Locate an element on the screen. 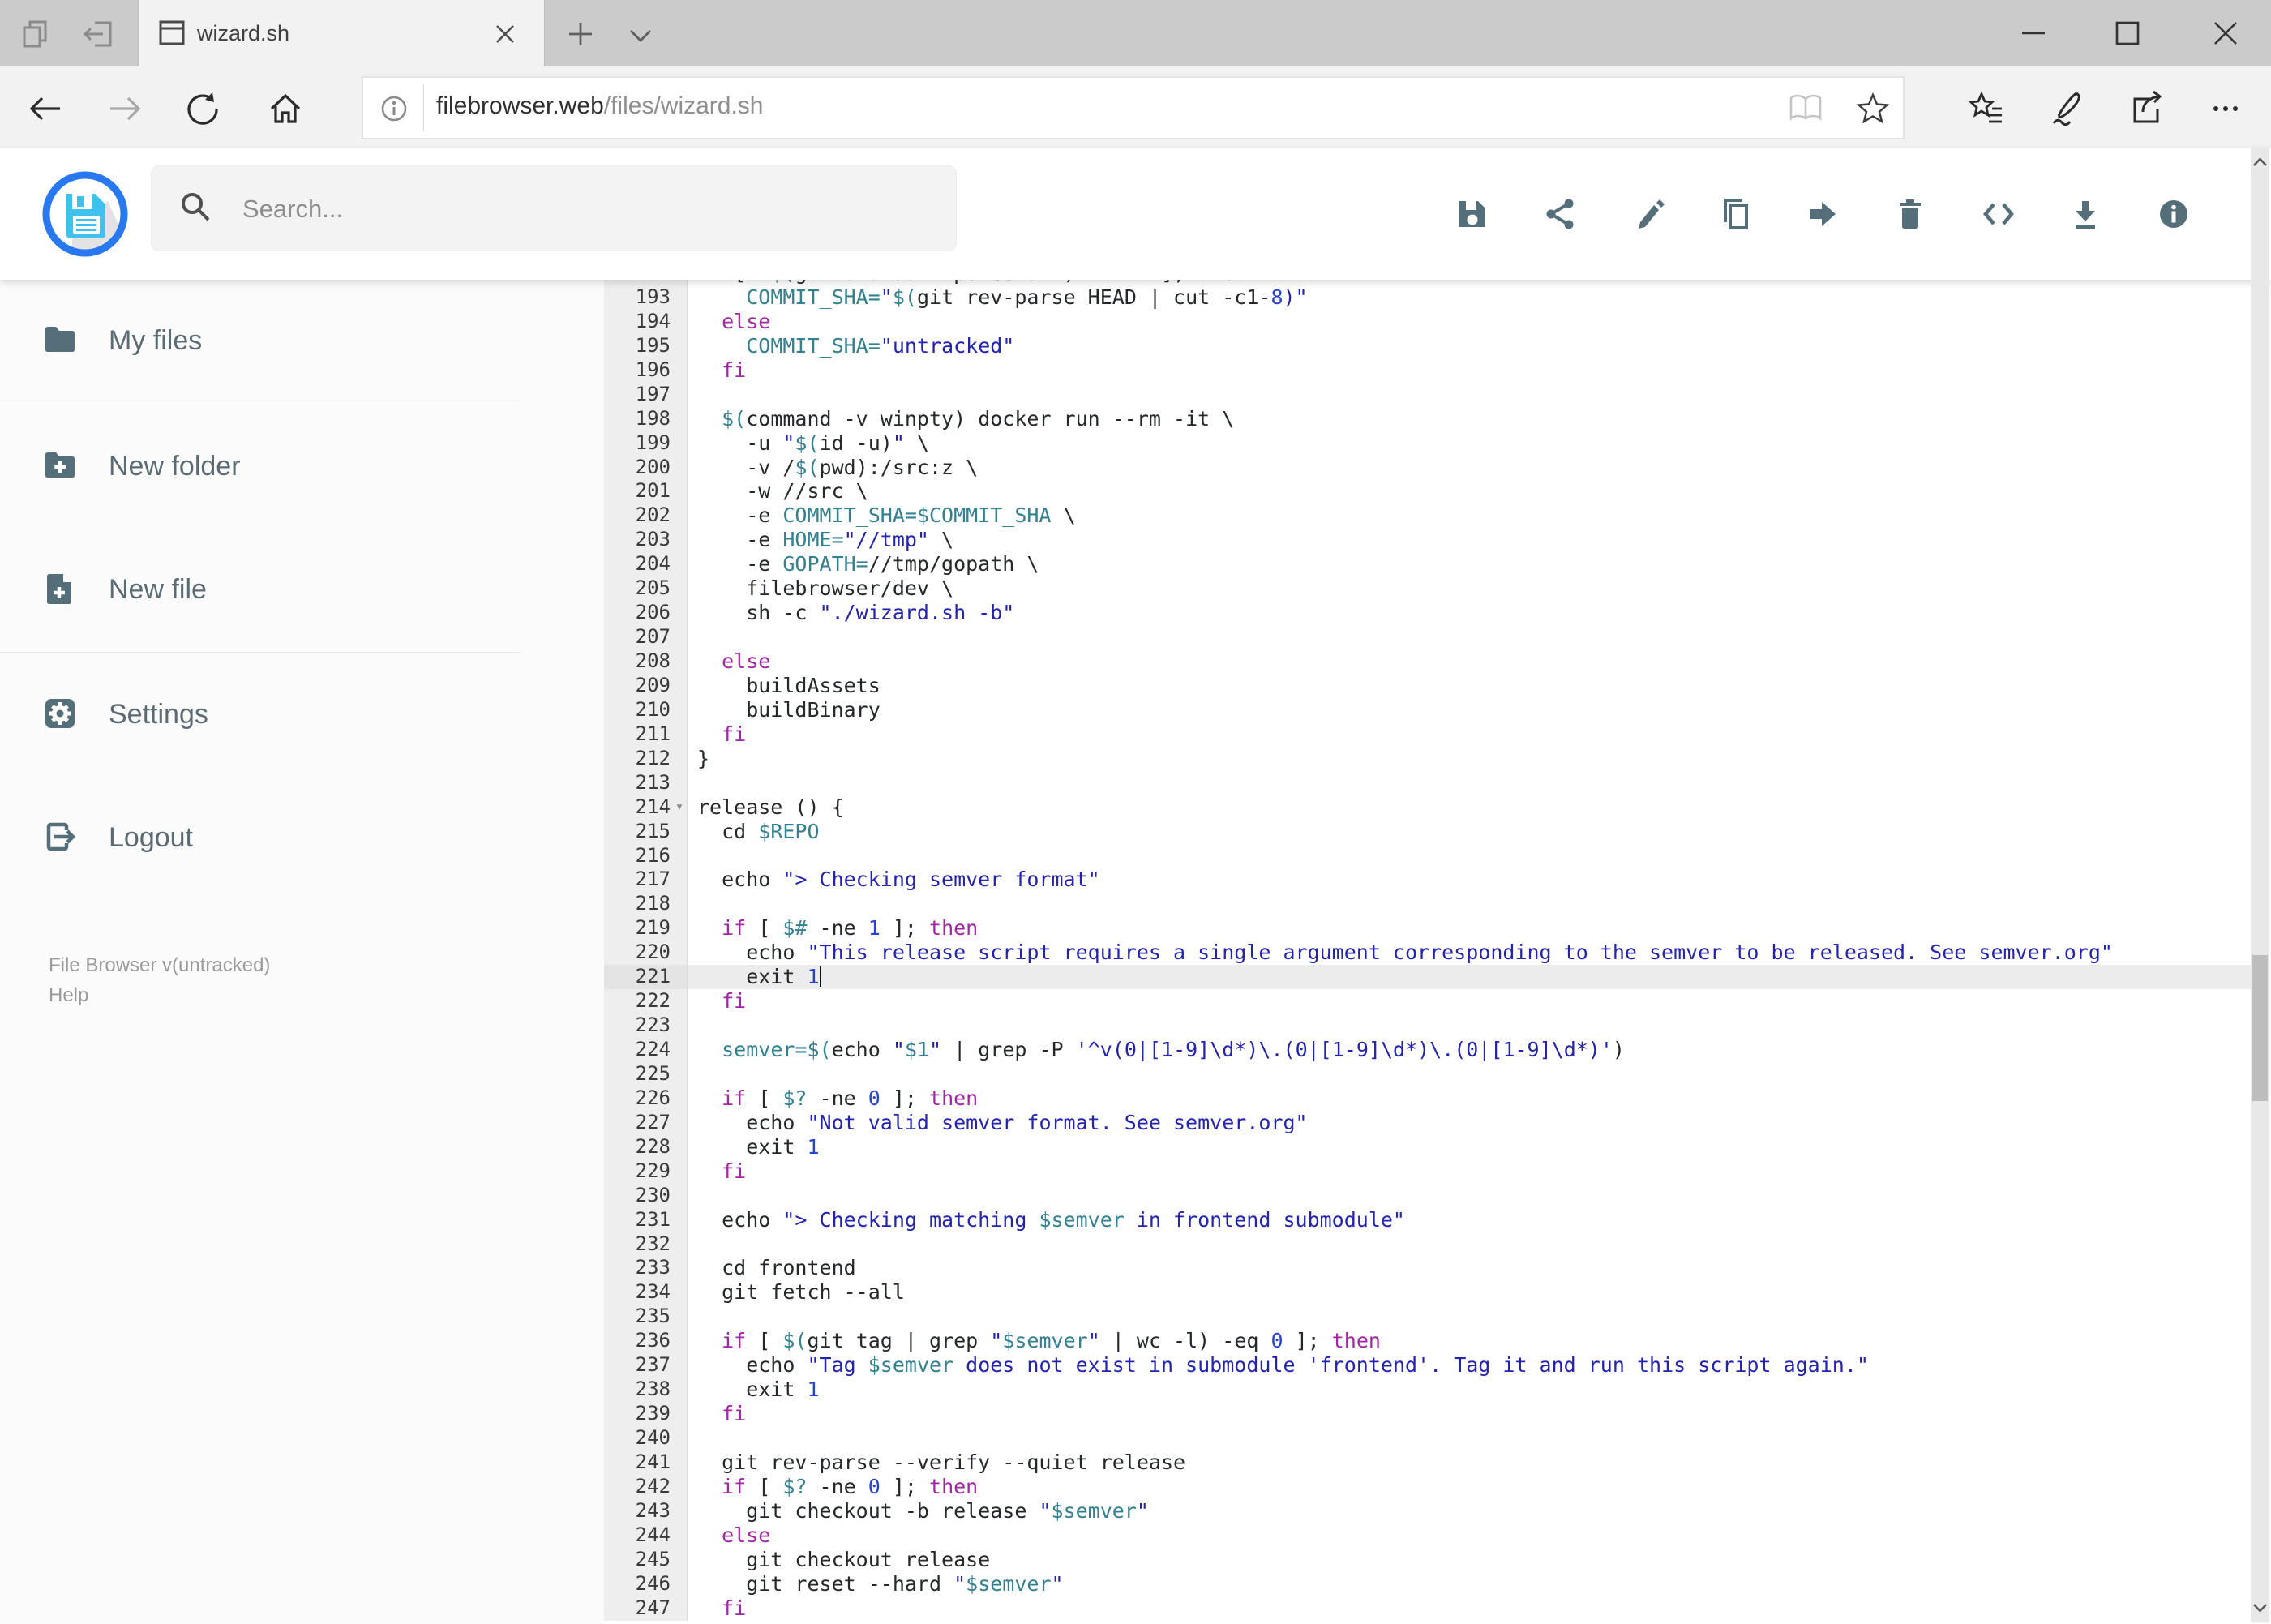 This screenshot has width=2271, height=1624. code-line: 213 is located at coordinates (1428, 783).